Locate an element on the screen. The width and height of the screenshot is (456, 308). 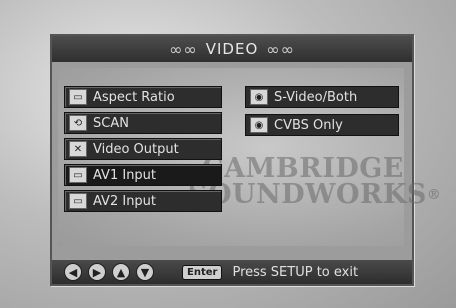
footer-bar: ◀ ▶ ▲ ▼ Enter Press SETUP to exit is located at coordinates (232, 272).